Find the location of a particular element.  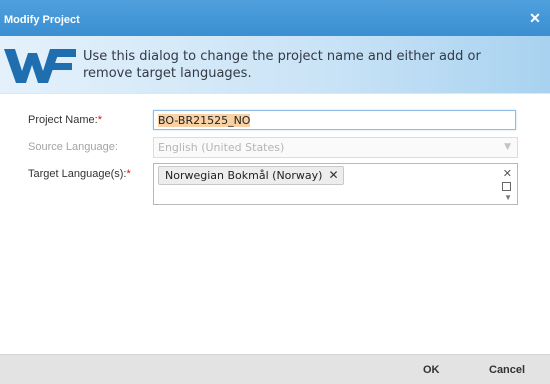

target-language-chip: Norwegian Bokmål (Norway) ✕ is located at coordinates (251, 175).